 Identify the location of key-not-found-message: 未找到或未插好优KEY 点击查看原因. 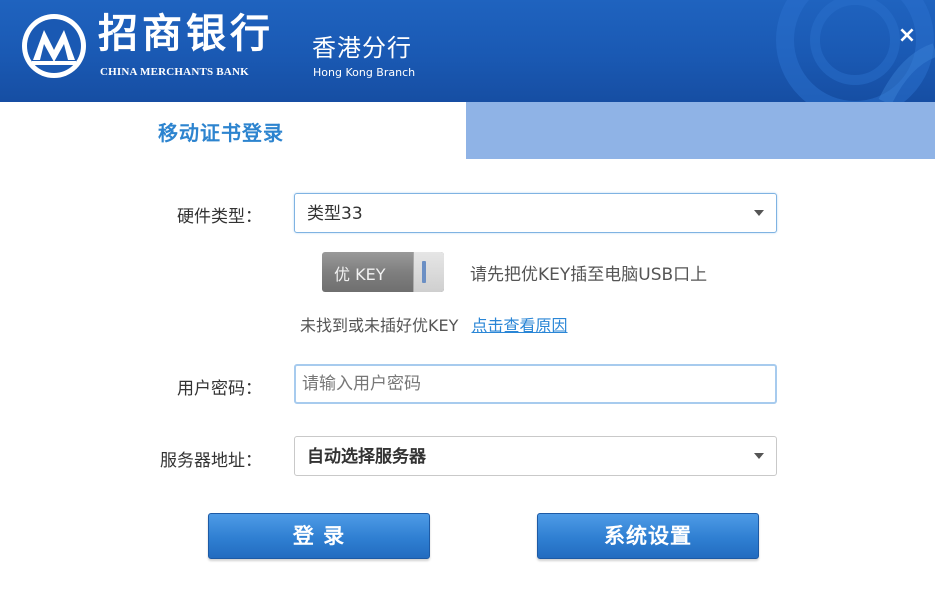
(434, 324).